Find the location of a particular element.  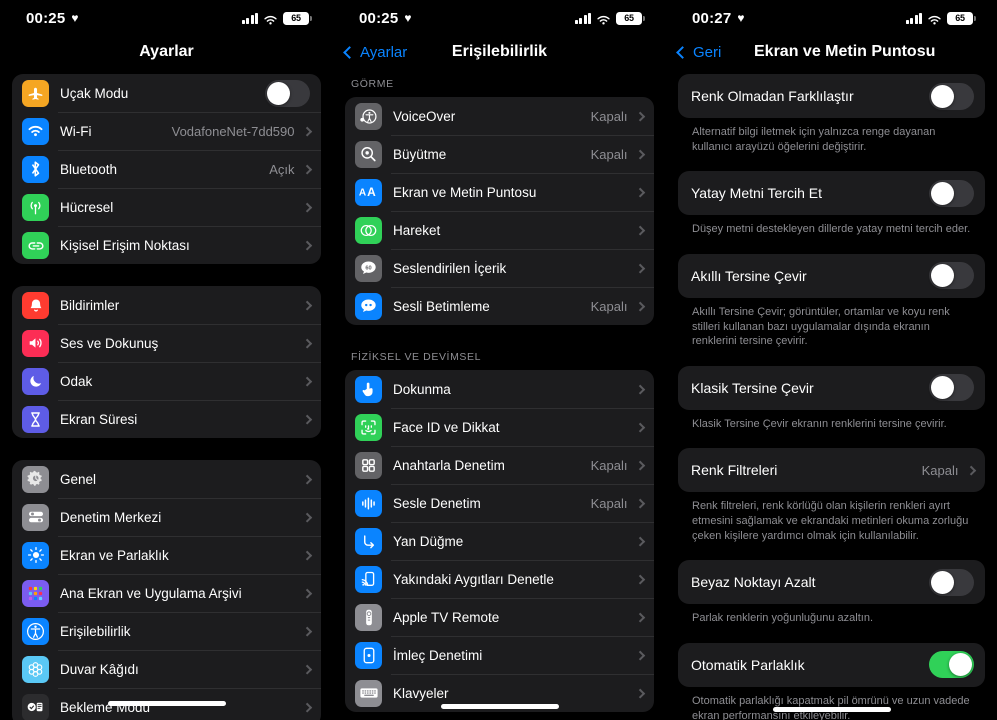

battery-icon: 65 is located at coordinates (297, 18).